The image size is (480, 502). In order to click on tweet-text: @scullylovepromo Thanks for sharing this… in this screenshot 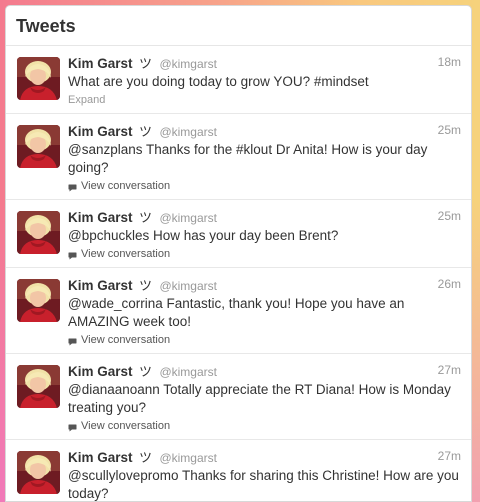, I will do `click(263, 484)`.